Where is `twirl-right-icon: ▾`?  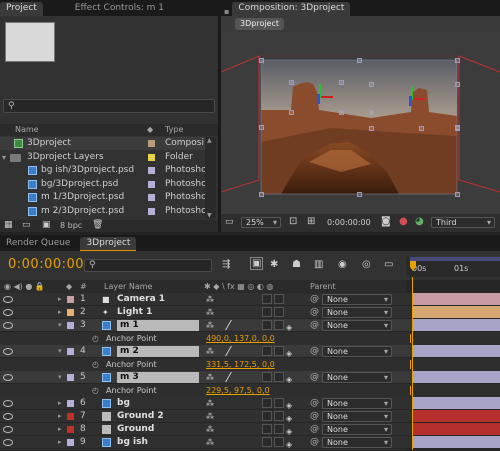 twirl-right-icon: ▾ is located at coordinates (60, 377).